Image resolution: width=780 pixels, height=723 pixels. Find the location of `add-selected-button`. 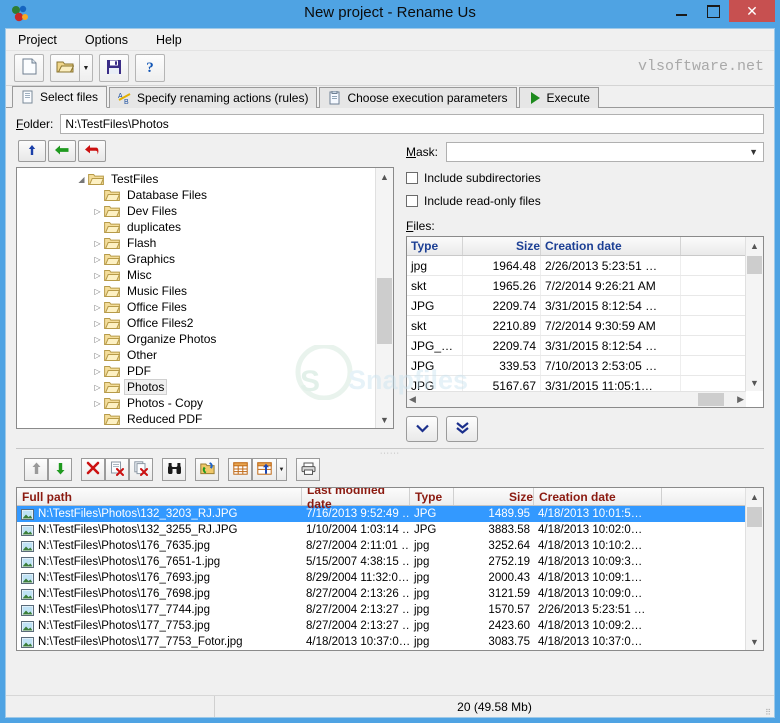

add-selected-button is located at coordinates (422, 429).